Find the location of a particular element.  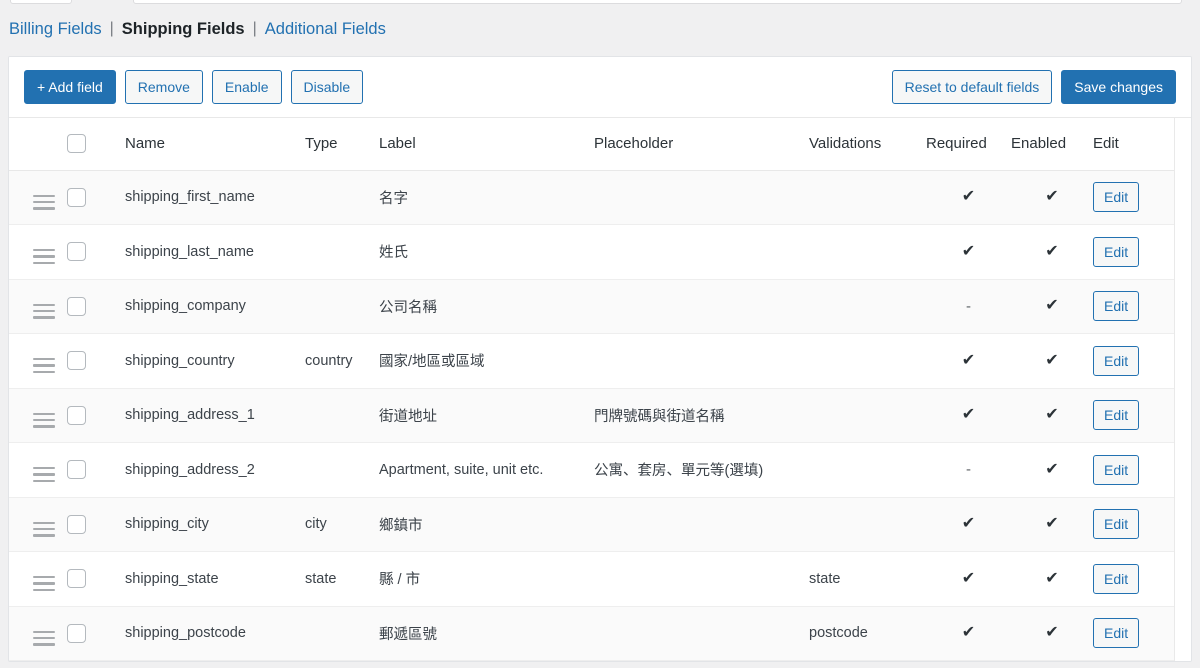

table-vertical-scrollbar is located at coordinates (1182, 389).